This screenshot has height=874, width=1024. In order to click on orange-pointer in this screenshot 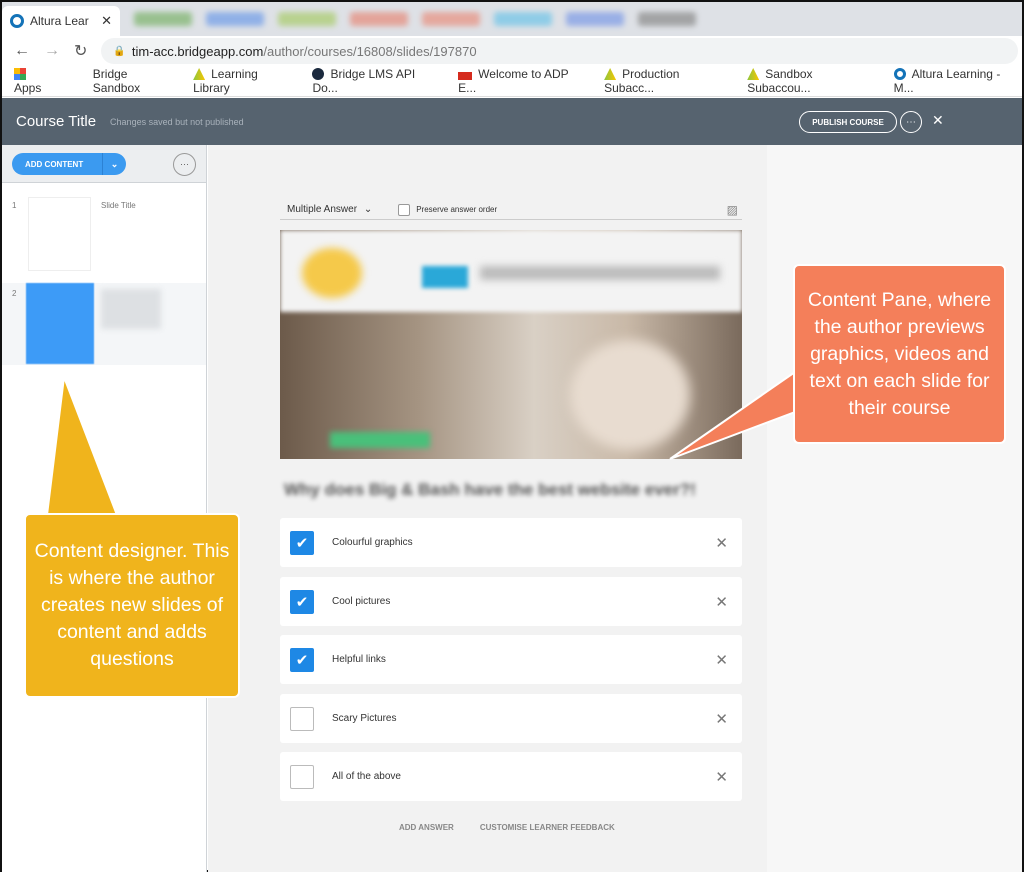, I will do `click(732, 415)`.